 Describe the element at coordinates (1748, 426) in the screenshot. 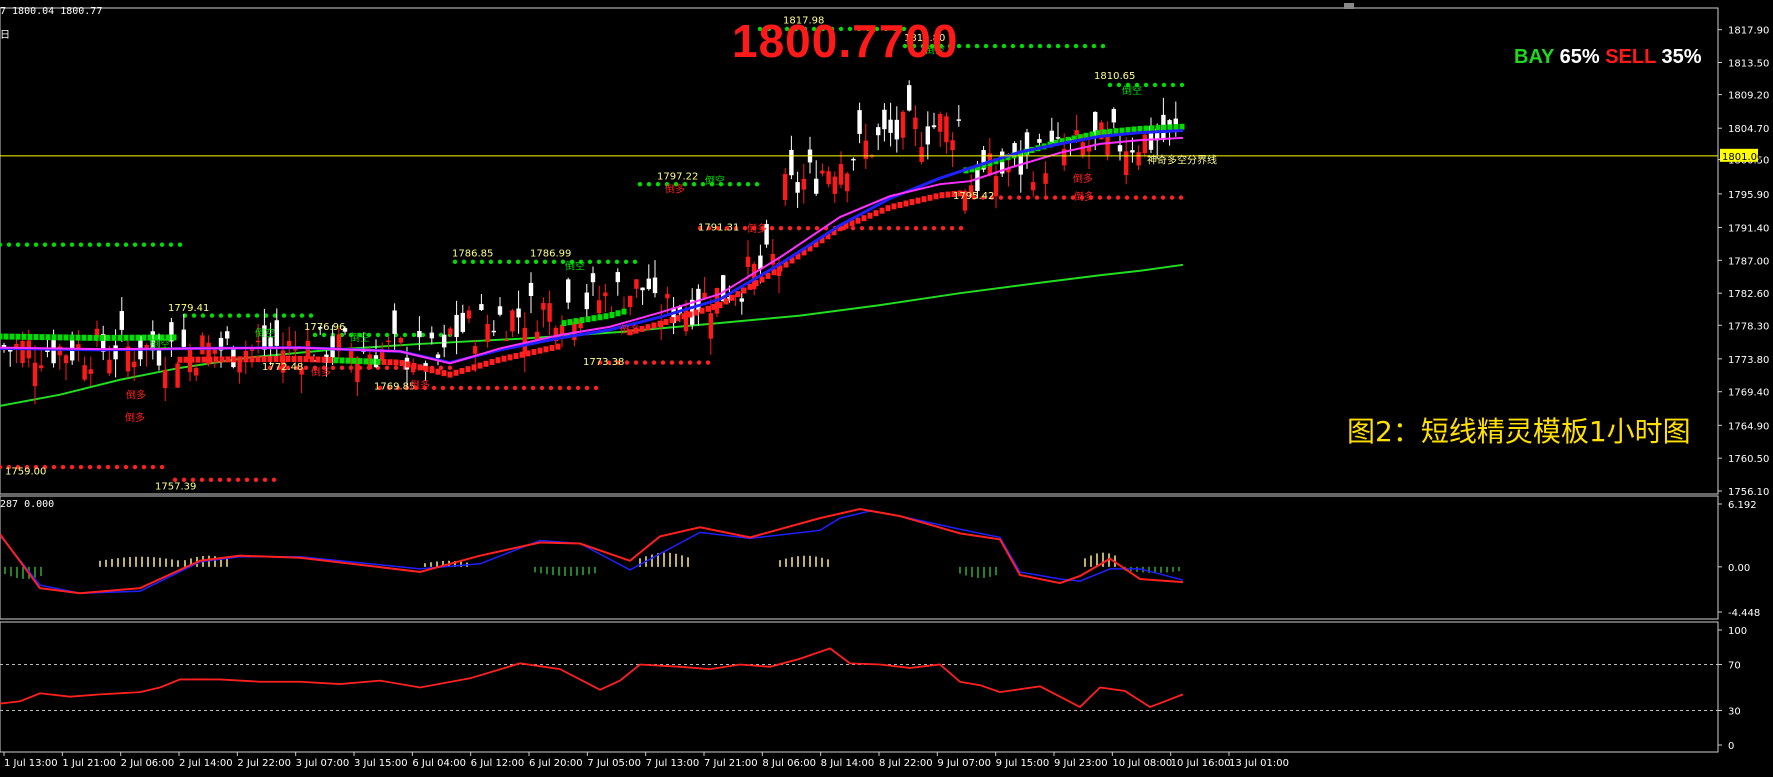

I see `y-tick-label: 1764.90` at that location.